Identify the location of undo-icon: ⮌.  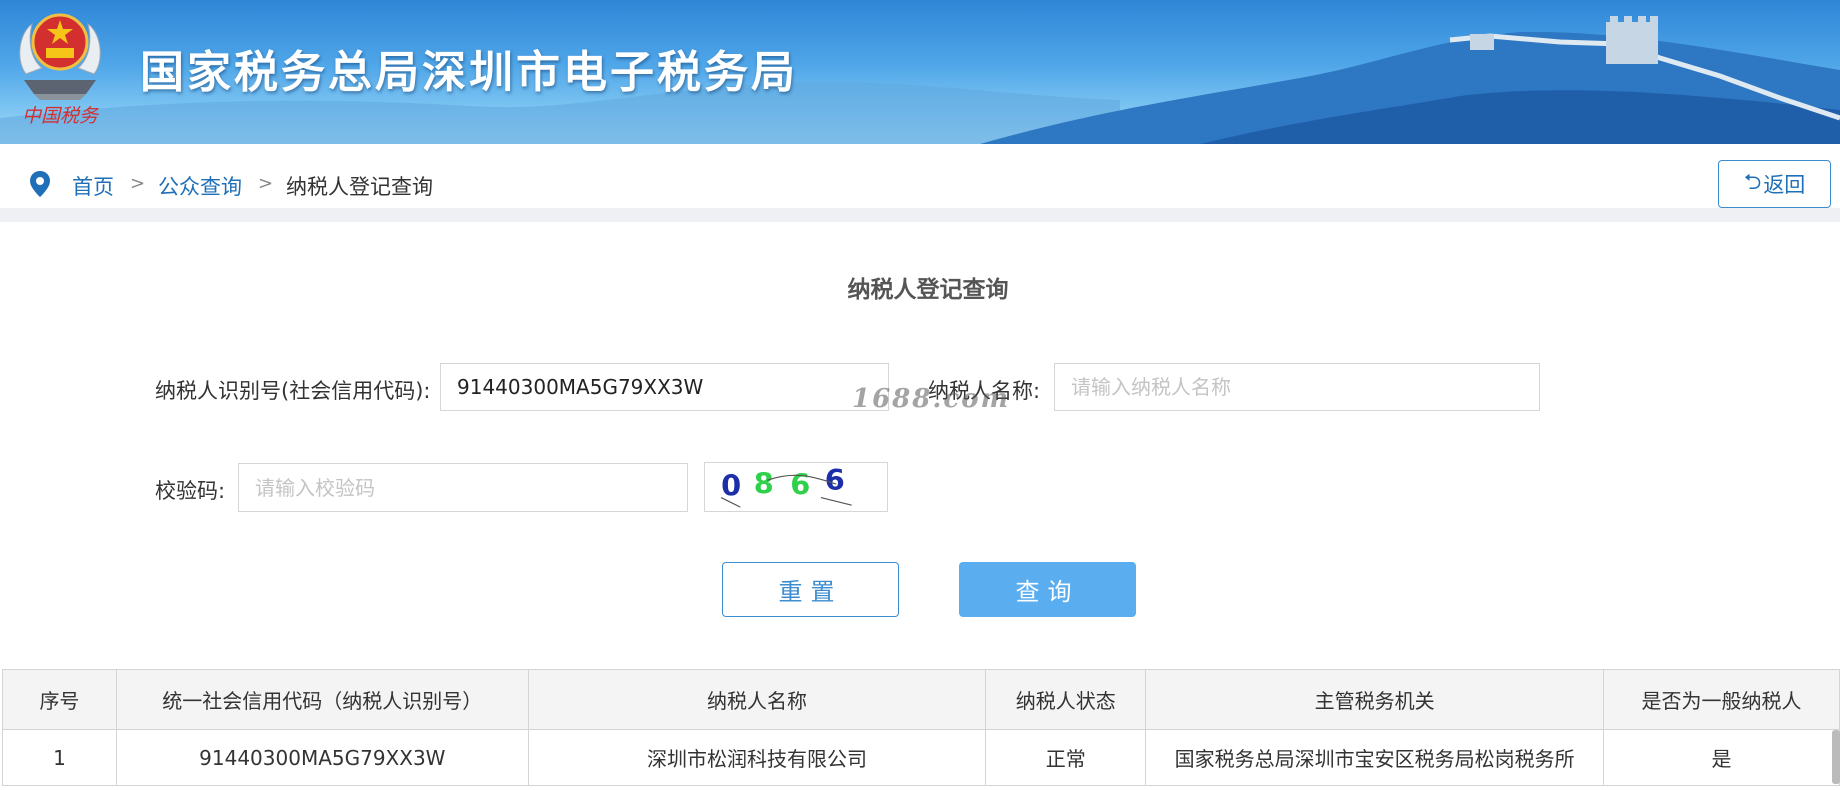
(1752, 182).